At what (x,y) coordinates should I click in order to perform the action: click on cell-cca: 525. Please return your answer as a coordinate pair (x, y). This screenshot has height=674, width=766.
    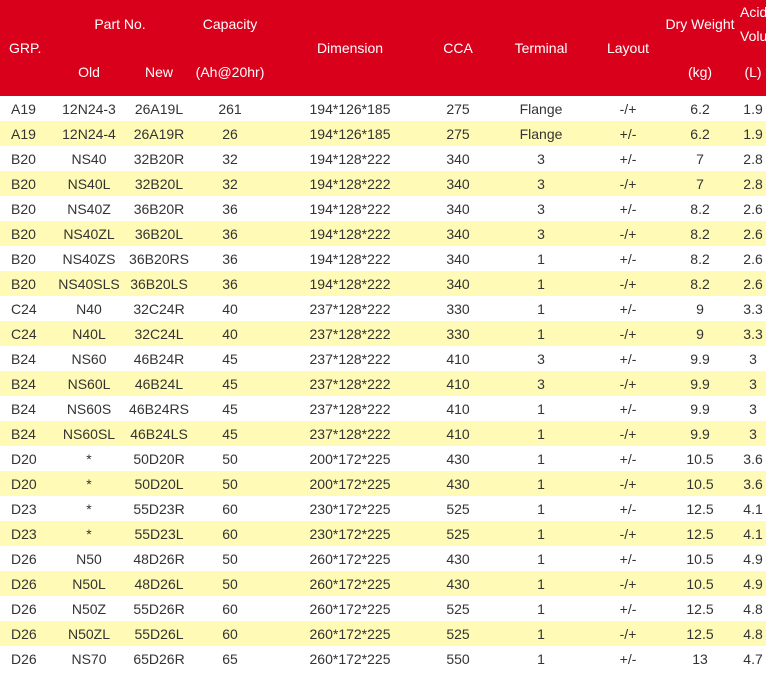
    Looking at the image, I should click on (458, 508).